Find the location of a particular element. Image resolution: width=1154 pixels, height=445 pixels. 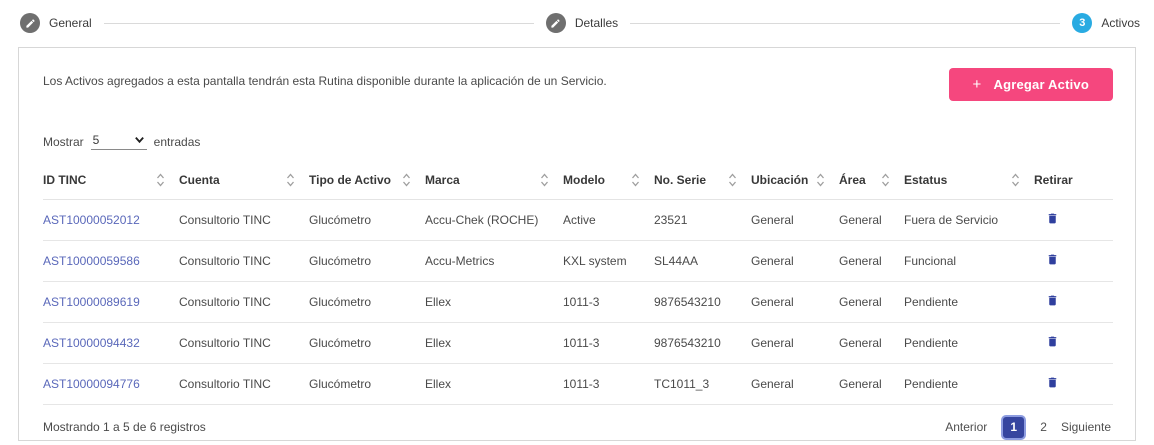

column-header-cuenta: Cuenta is located at coordinates (244, 181).